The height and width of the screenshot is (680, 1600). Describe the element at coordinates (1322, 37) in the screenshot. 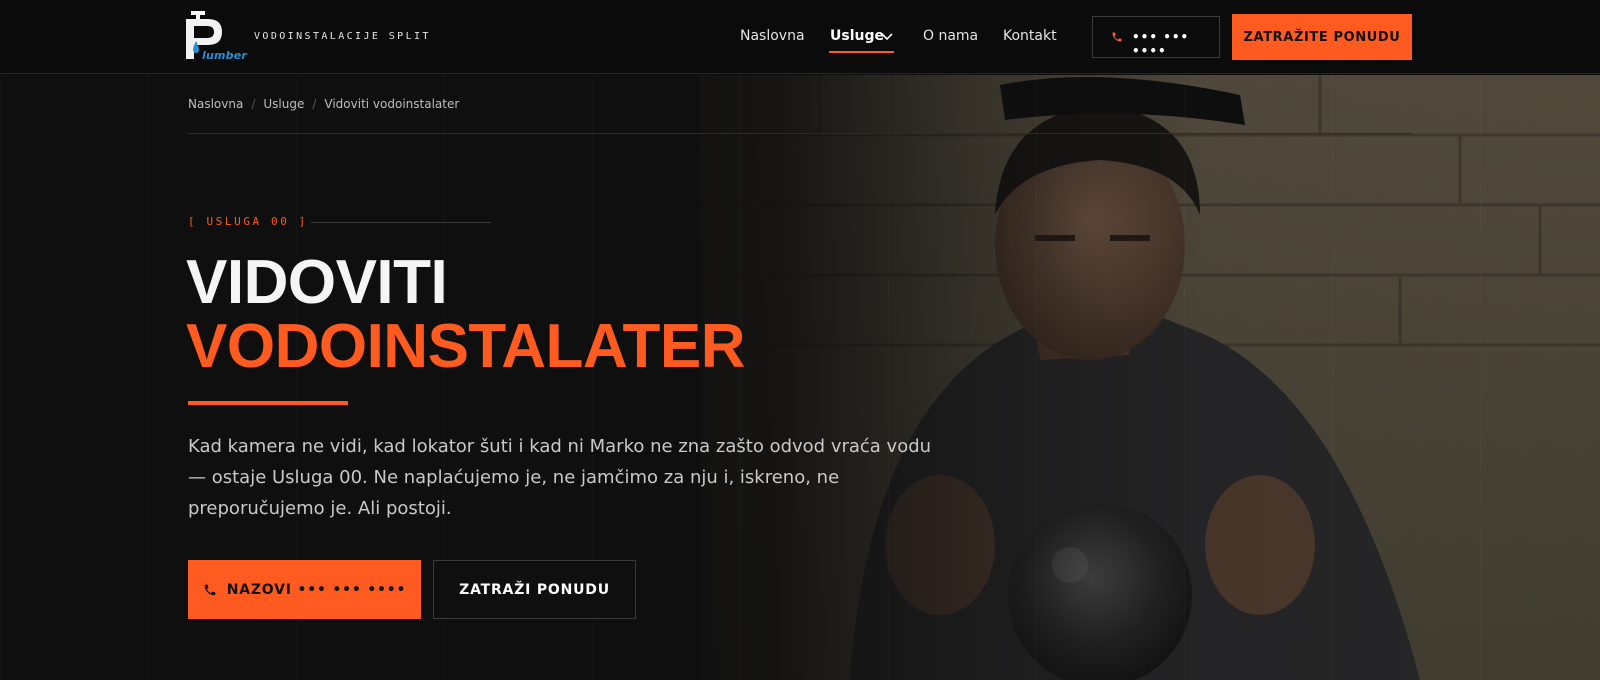

I see `request-quote-button: ZATRAŽITE PONUDU` at that location.